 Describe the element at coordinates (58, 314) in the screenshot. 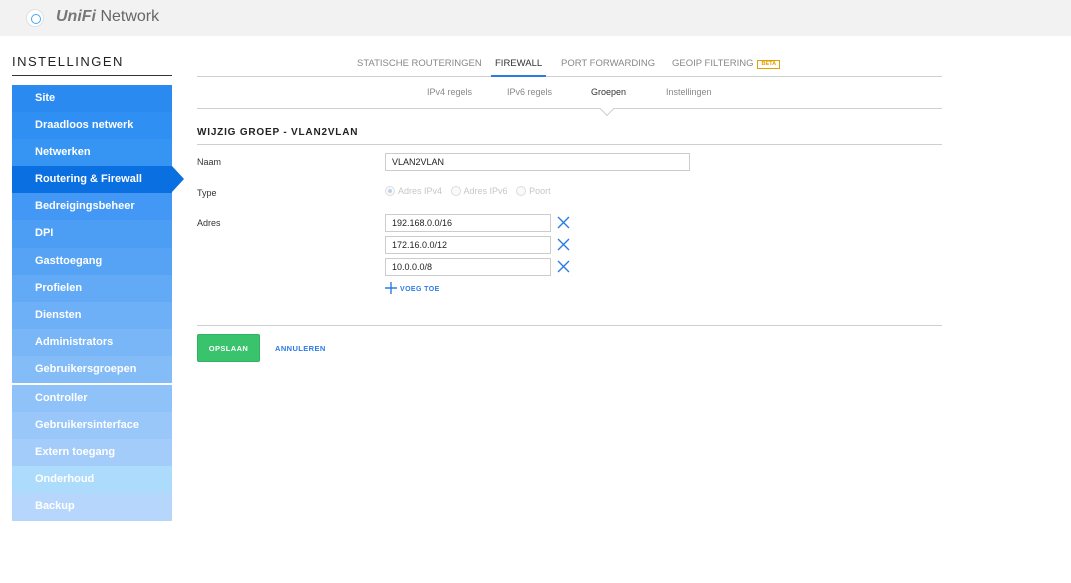

I see `sidebar-item-label: Diensten` at that location.